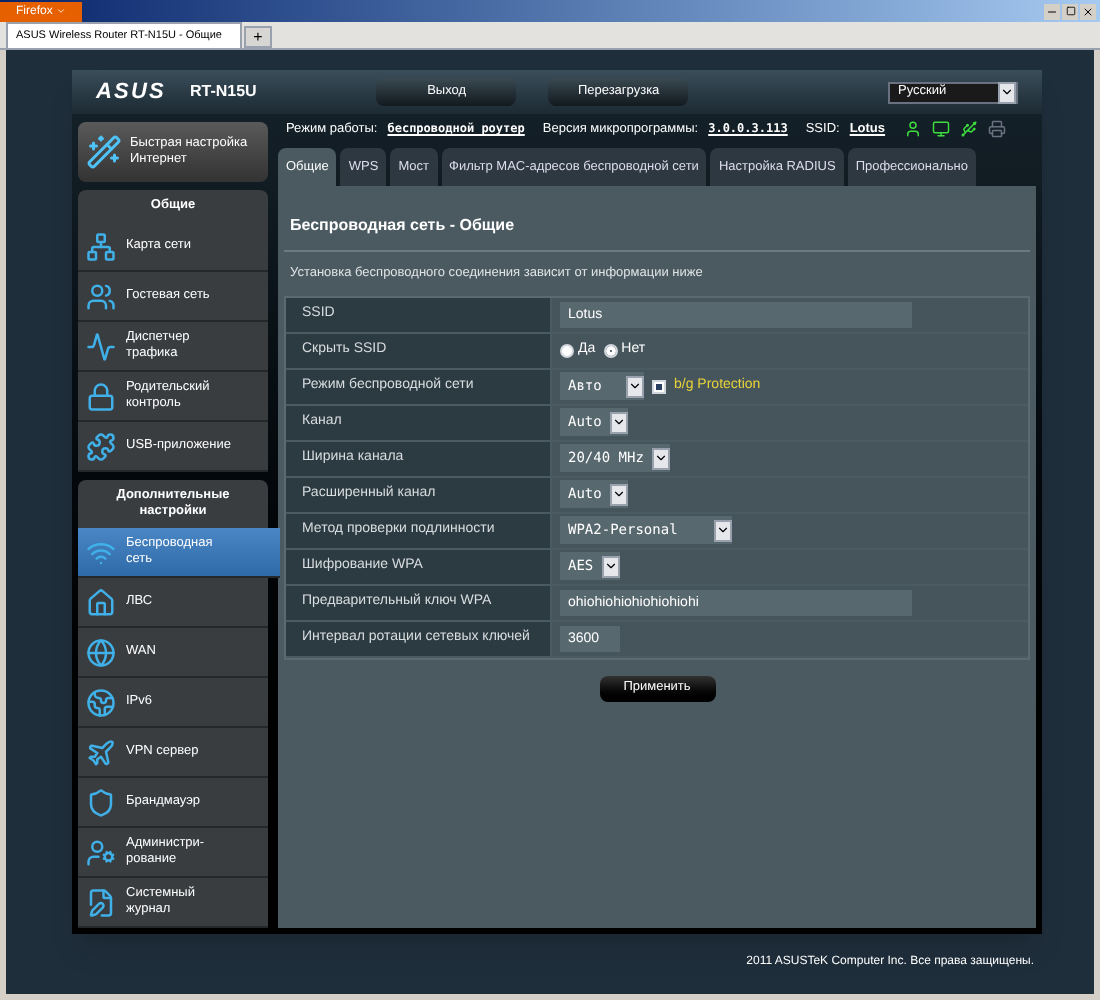 The height and width of the screenshot is (1000, 1100). I want to click on model-name: RT-N15U, so click(223, 92).